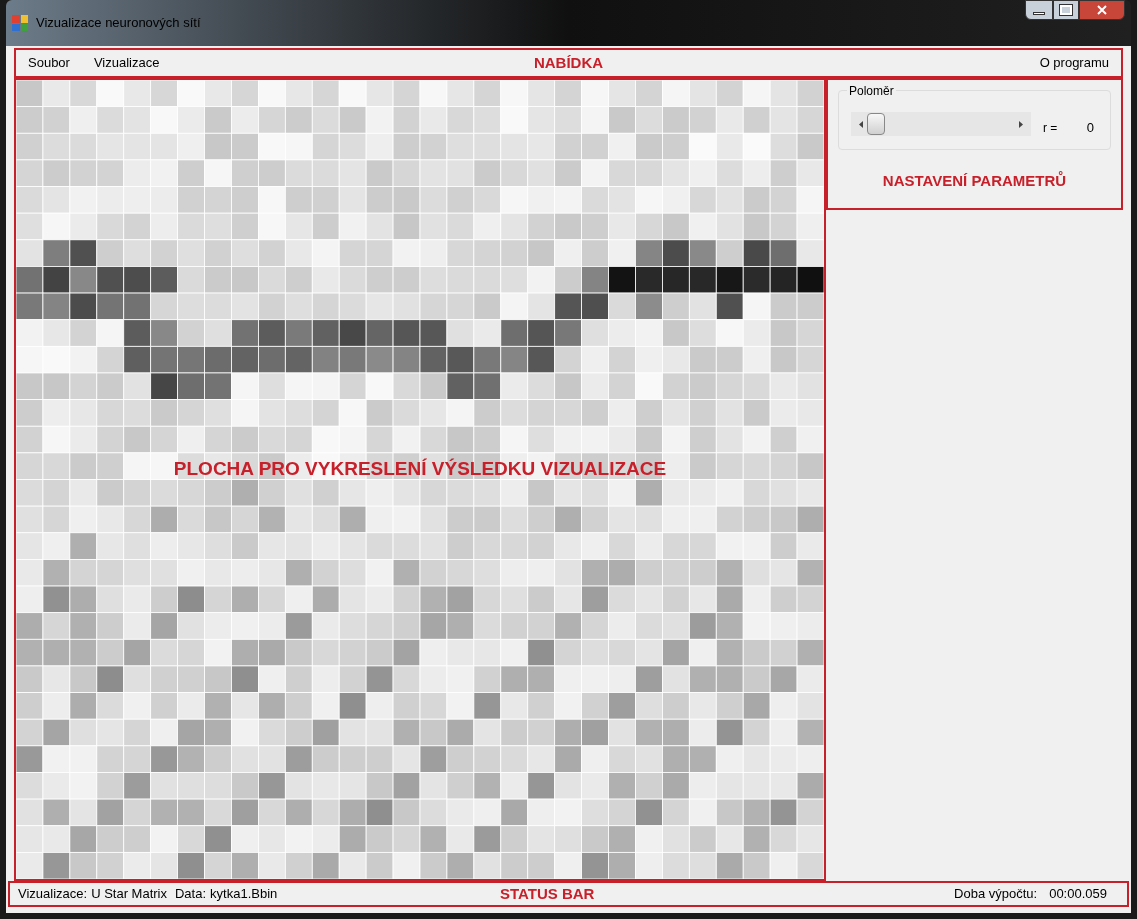  I want to click on menu-item: O programu, so click(1074, 63).